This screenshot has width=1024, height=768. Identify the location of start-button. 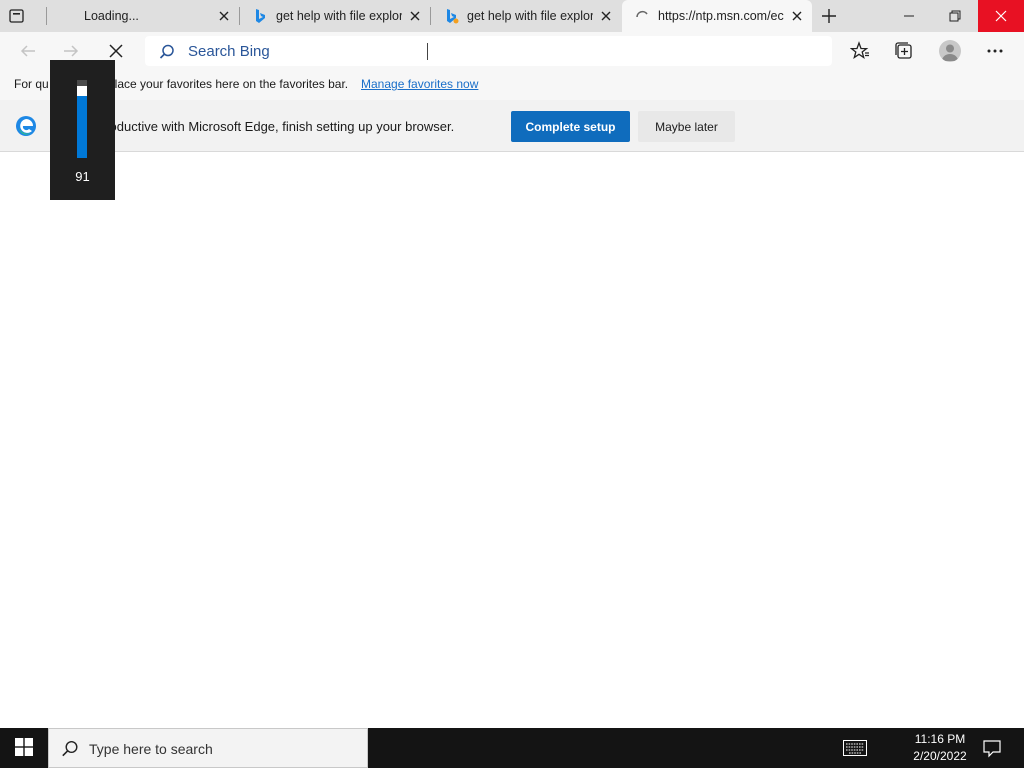
(24, 748).